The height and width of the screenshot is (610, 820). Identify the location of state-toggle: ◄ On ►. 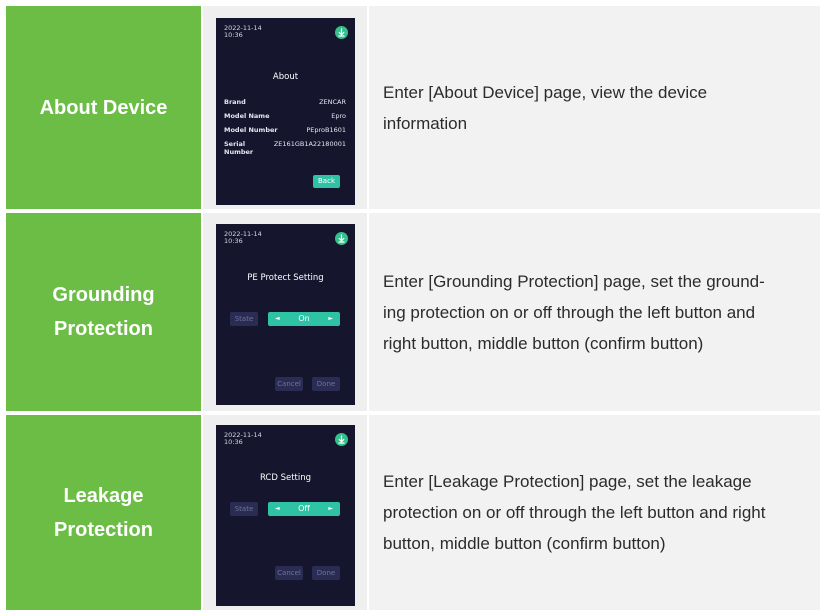
(304, 319).